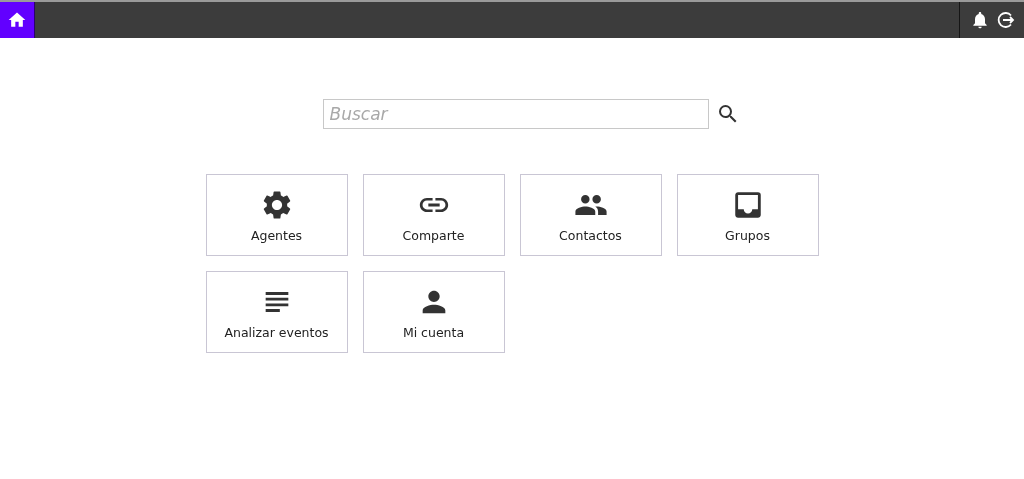  What do you see at coordinates (433, 215) in the screenshot?
I see `menu-tile: Comparte` at bounding box center [433, 215].